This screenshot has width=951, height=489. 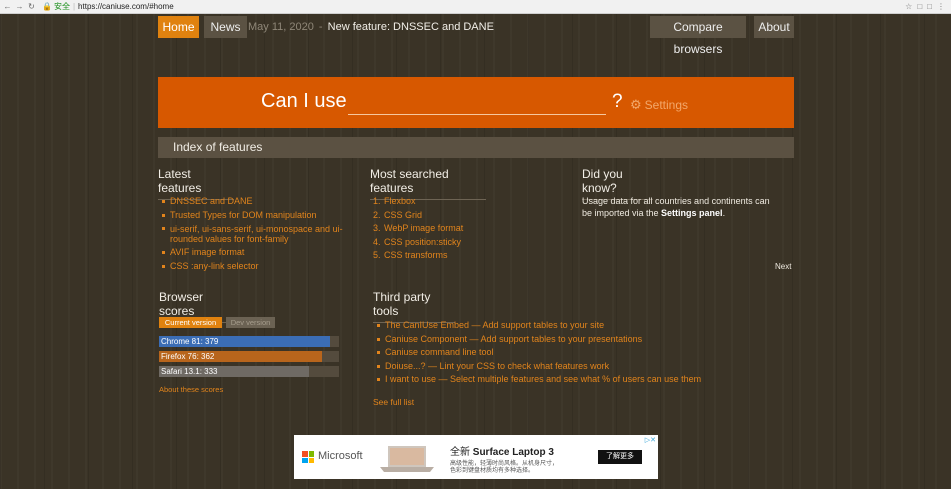 I want to click on score-label: Chrome 81: 379, so click(x=190, y=341).